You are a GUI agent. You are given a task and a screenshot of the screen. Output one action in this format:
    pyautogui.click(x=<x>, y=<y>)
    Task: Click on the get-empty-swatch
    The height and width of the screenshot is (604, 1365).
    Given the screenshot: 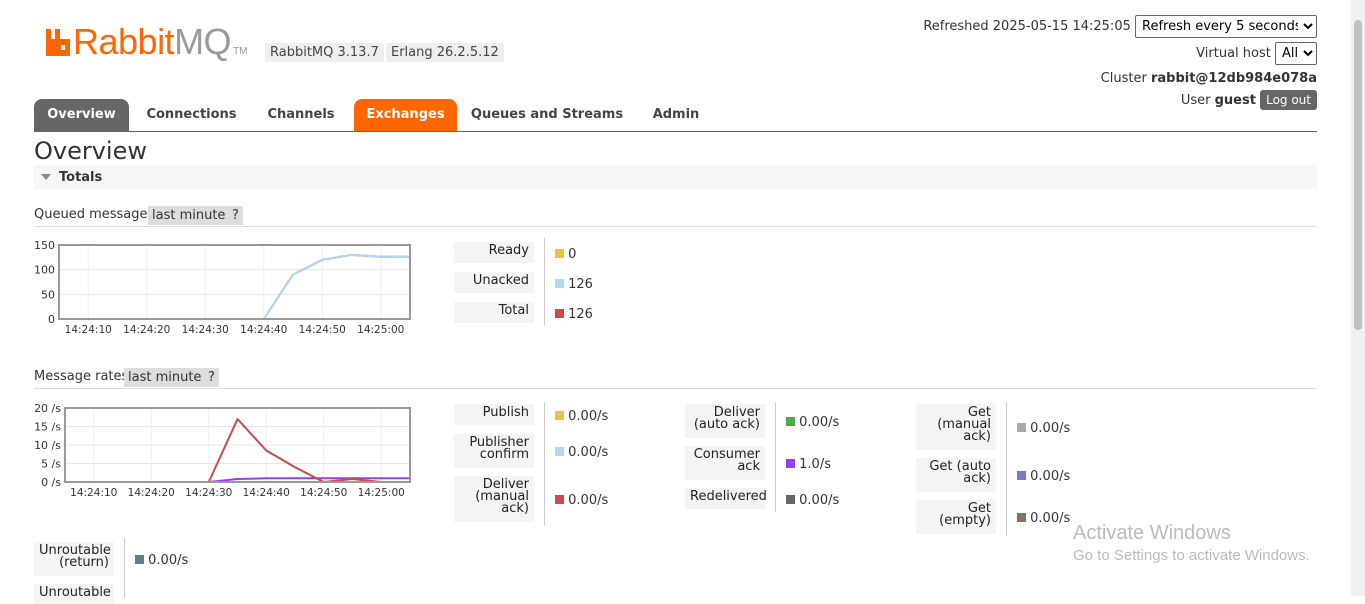 What is the action you would take?
    pyautogui.click(x=1021, y=517)
    